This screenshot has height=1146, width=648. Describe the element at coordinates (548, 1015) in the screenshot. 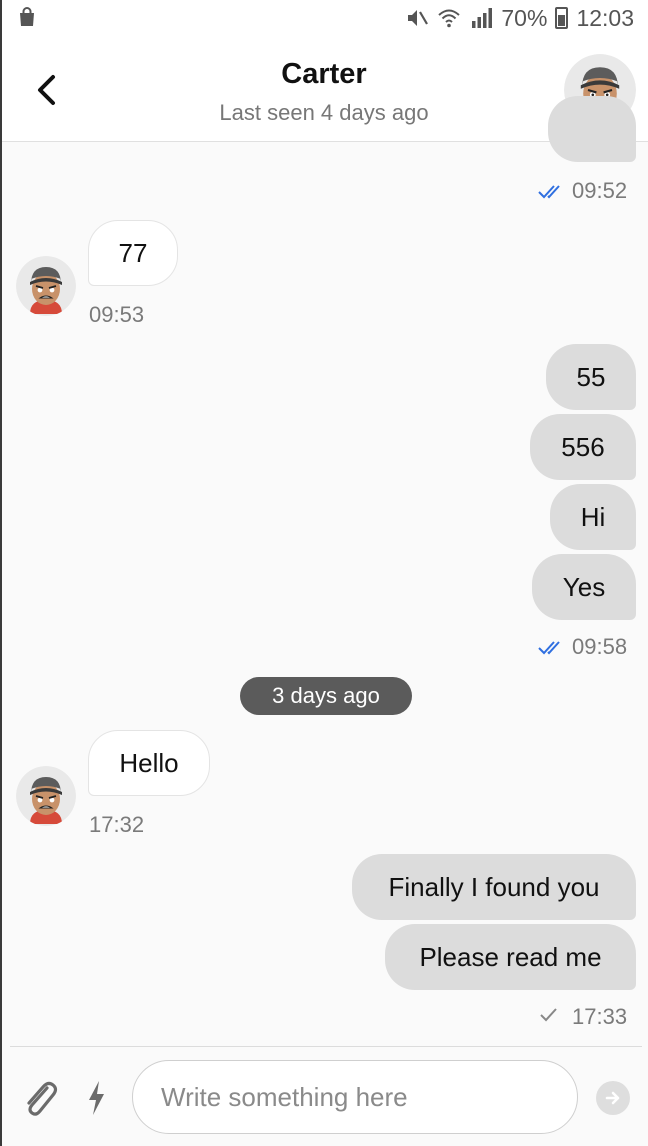

I see `sent-tick-icon` at that location.